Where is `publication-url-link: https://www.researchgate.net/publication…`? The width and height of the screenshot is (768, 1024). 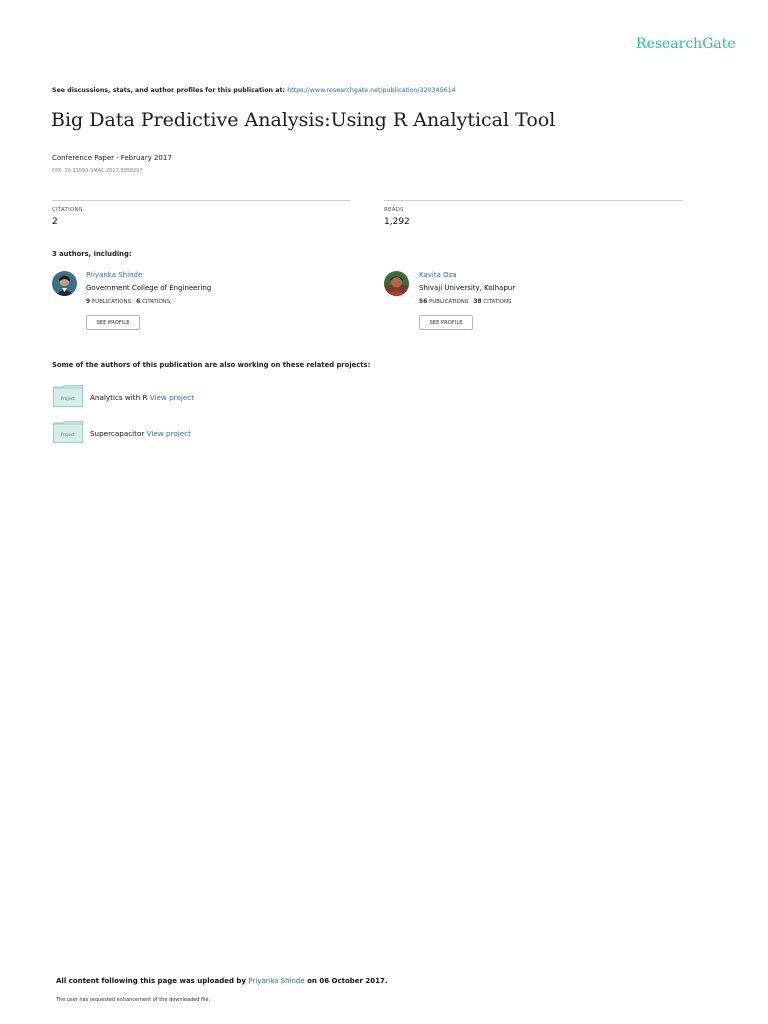 publication-url-link: https://www.researchgate.net/publication… is located at coordinates (371, 90).